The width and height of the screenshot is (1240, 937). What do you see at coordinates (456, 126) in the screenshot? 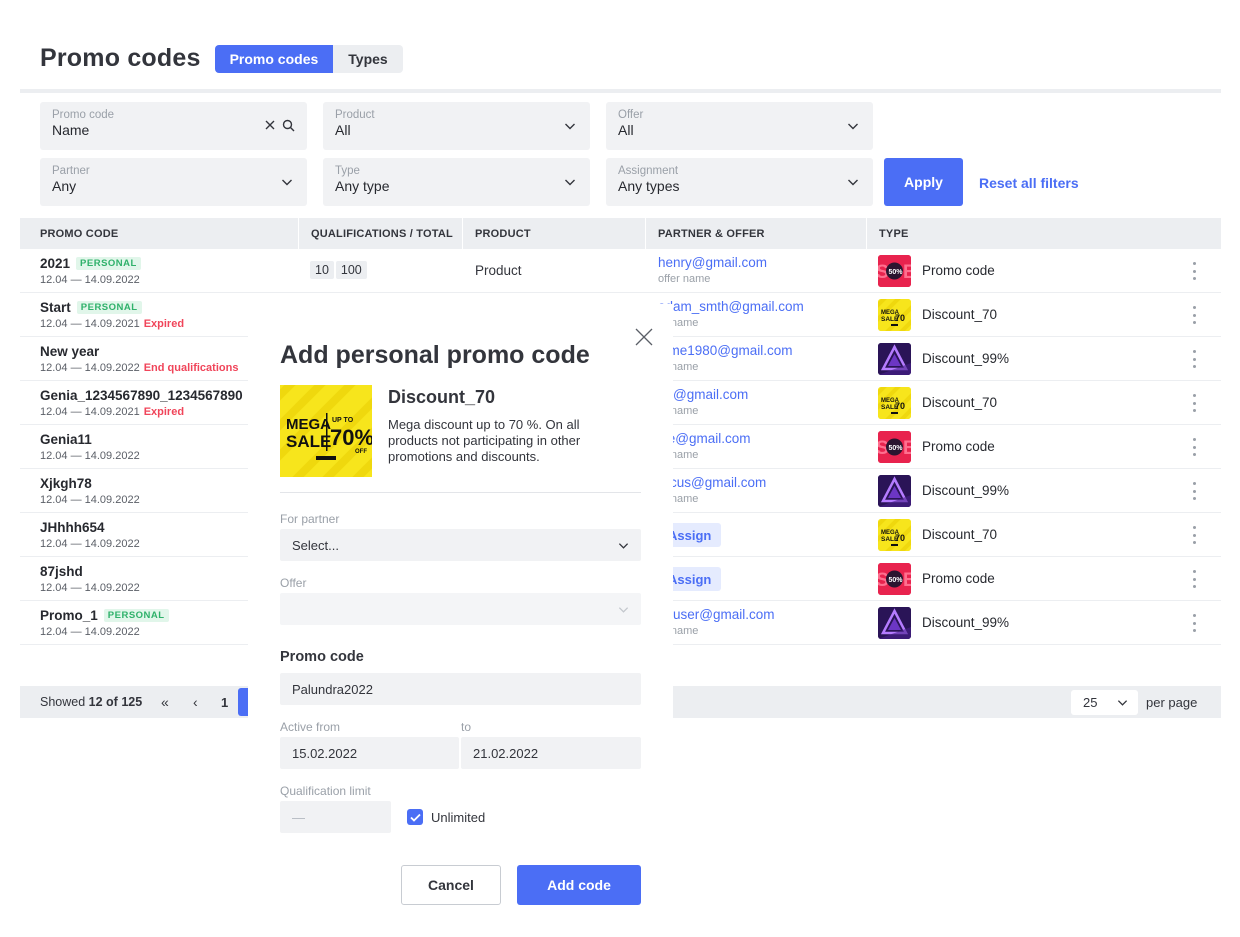
I see `product-filter: Product All` at bounding box center [456, 126].